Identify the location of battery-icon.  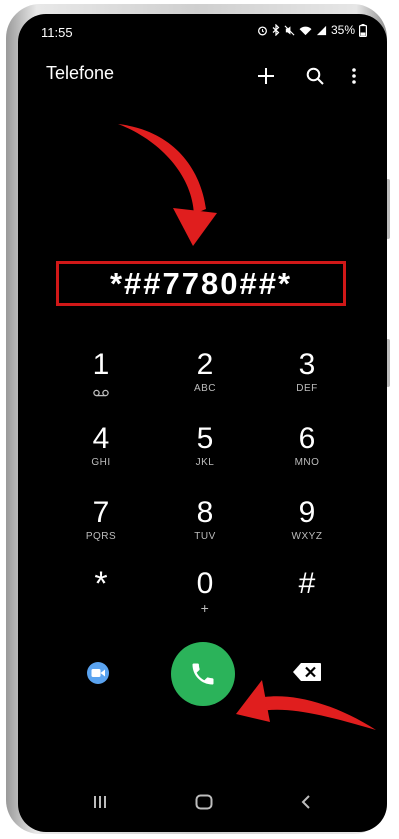
(363, 30).